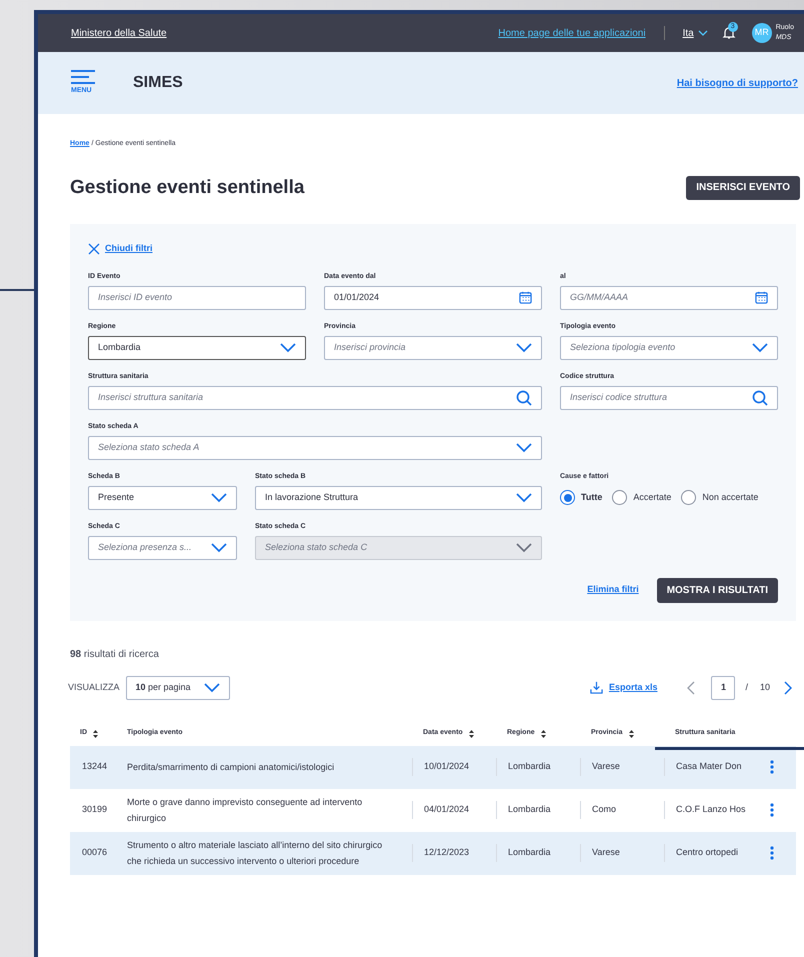 Image resolution: width=804 pixels, height=957 pixels. Describe the element at coordinates (83, 77) in the screenshot. I see `menu-icon` at that location.